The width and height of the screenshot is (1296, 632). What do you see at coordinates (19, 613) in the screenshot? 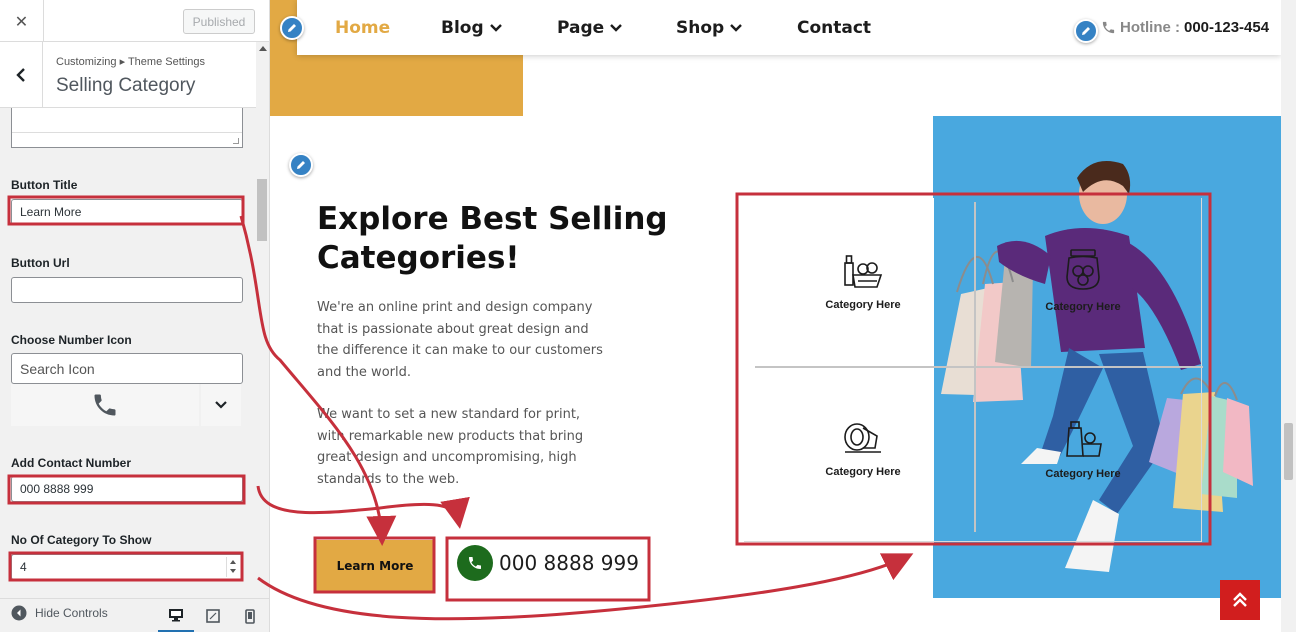
I see `collapse-arrow-icon` at bounding box center [19, 613].